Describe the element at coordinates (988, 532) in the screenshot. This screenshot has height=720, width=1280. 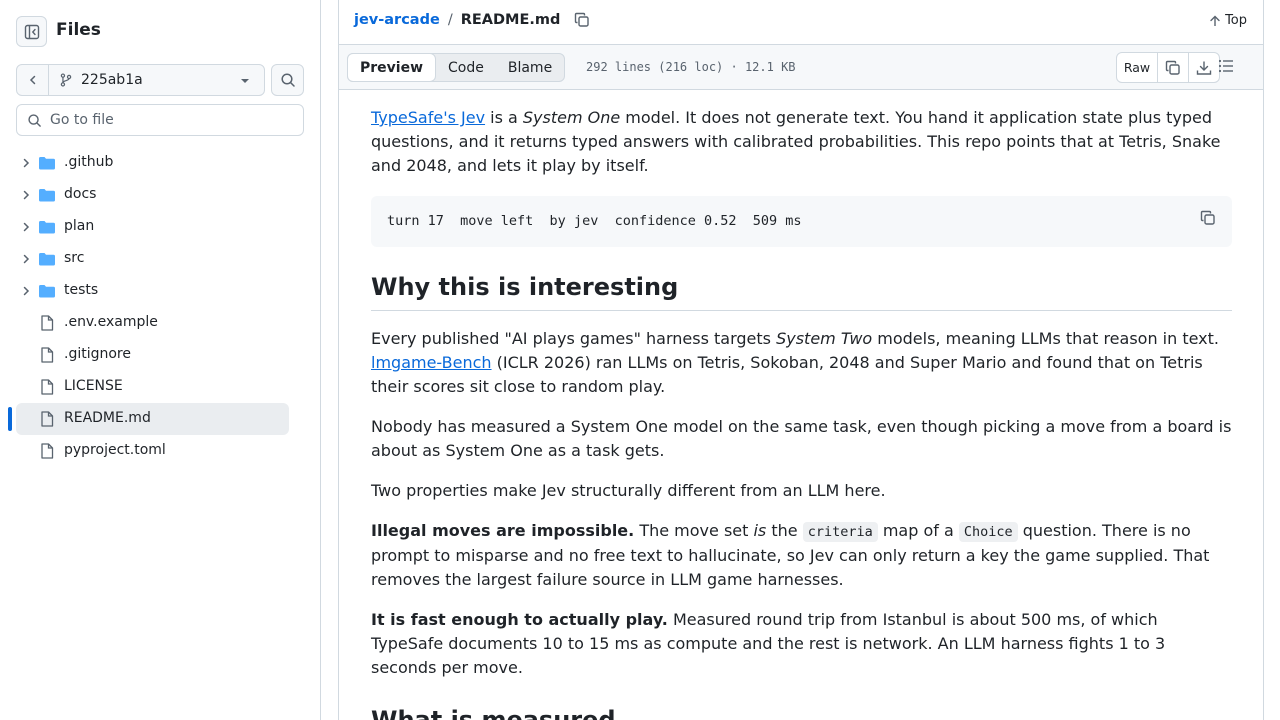
I see `inline-code: Choice` at that location.